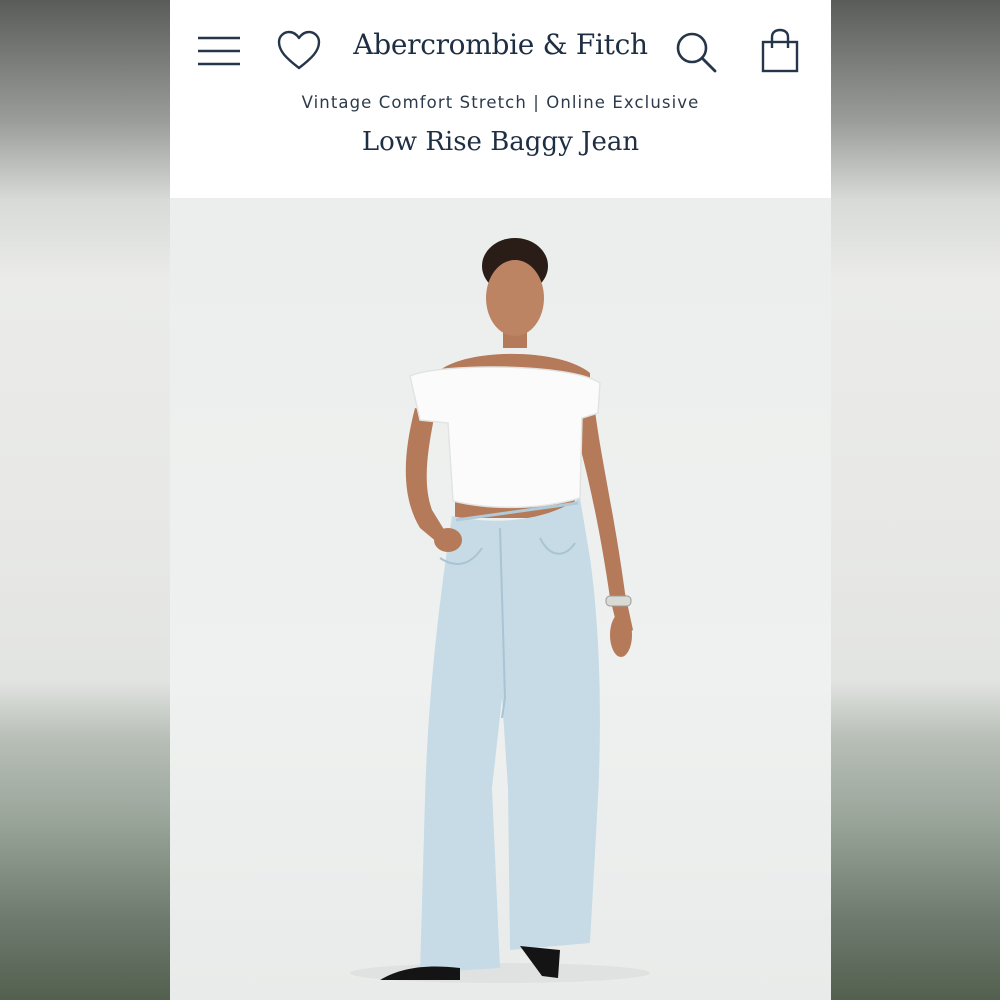  What do you see at coordinates (696, 52) in the screenshot?
I see `search-icon` at bounding box center [696, 52].